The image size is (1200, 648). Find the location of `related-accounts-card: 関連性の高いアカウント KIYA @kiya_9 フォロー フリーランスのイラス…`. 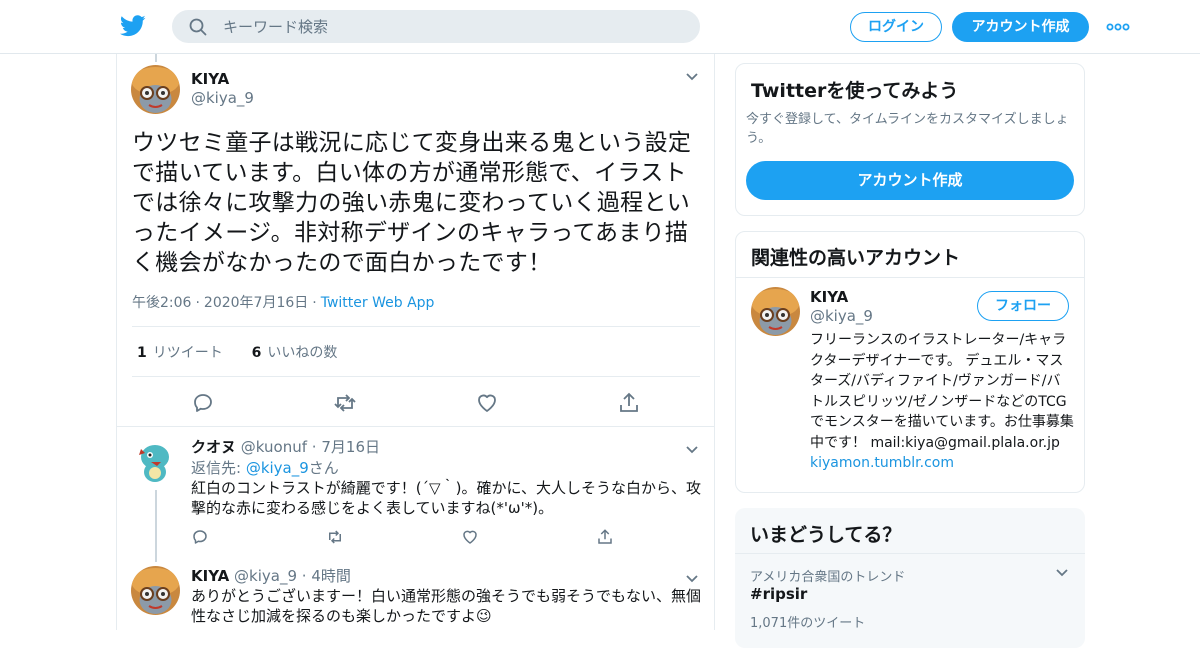

related-accounts-card: 関連性の高いアカウント KIYA @kiya_9 フォロー フリーランスのイラス… is located at coordinates (910, 362).